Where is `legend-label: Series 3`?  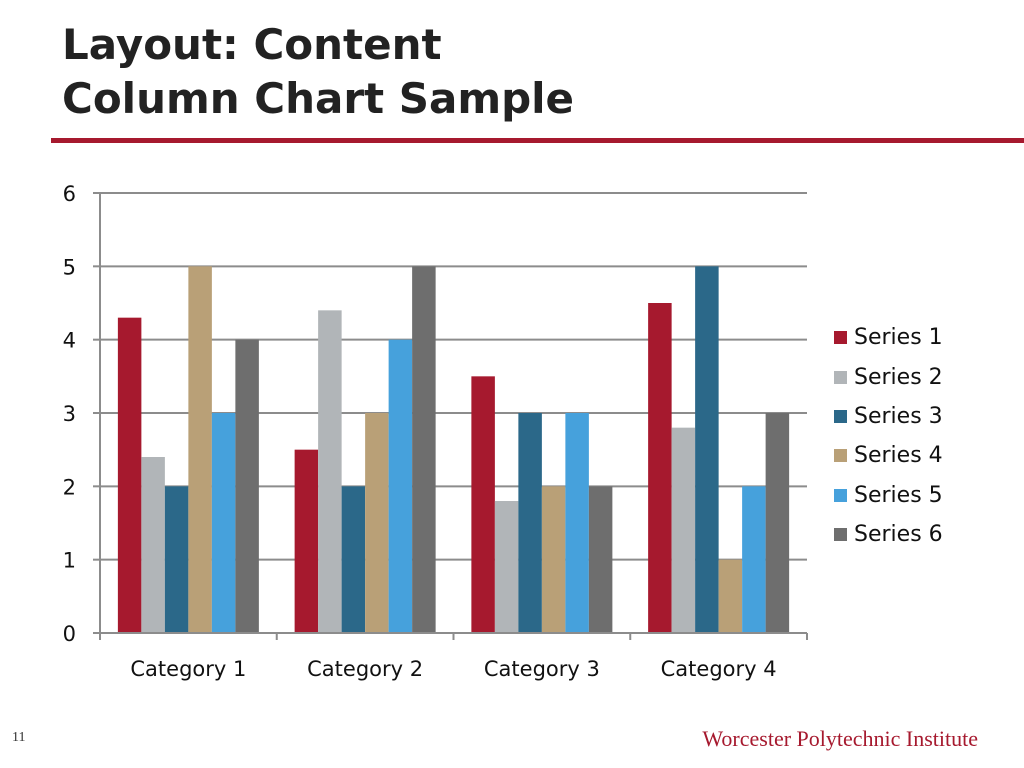 legend-label: Series 3 is located at coordinates (898, 416).